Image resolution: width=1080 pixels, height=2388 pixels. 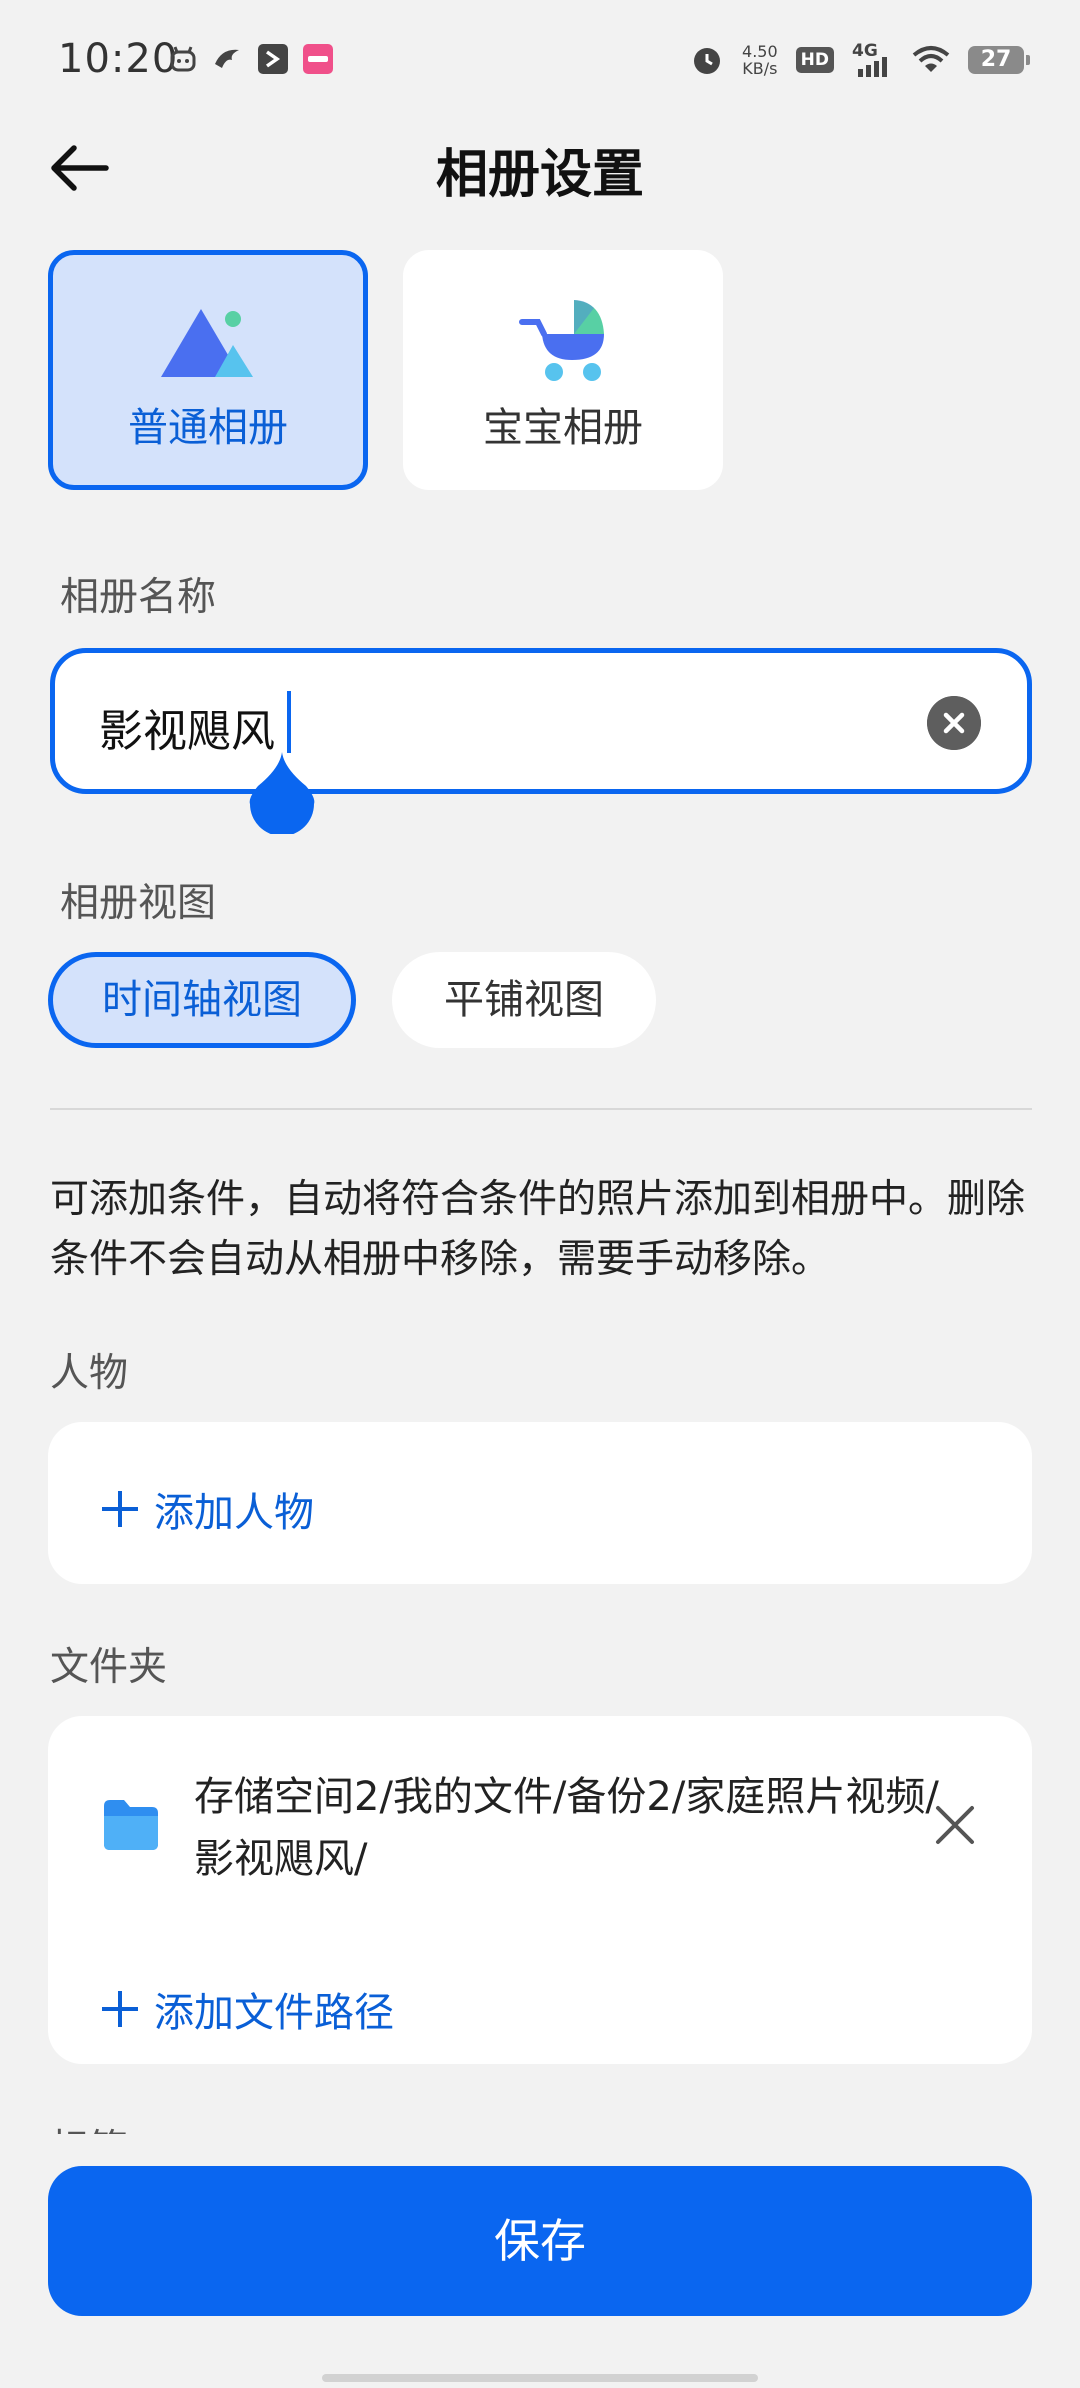 What do you see at coordinates (707, 61) in the screenshot?
I see `alarm-icon` at bounding box center [707, 61].